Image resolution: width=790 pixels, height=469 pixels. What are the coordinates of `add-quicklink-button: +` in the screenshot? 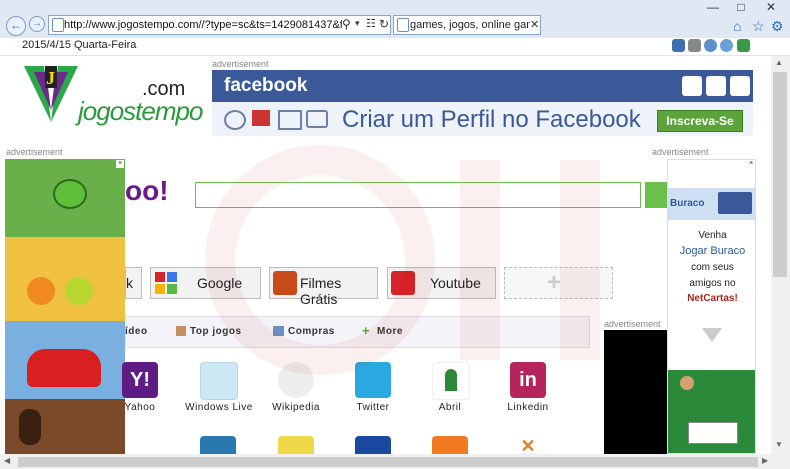 It's located at (558, 283).